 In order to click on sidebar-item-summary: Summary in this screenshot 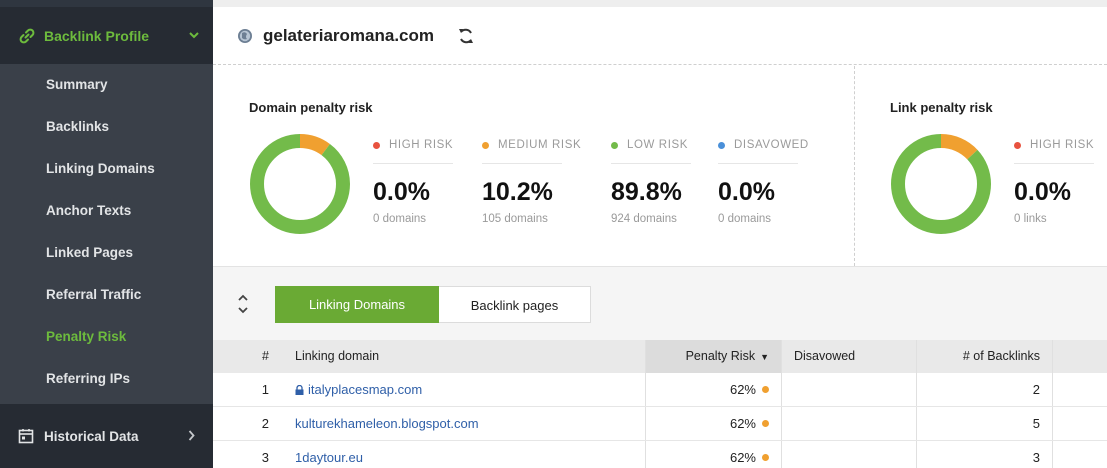, I will do `click(106, 85)`.